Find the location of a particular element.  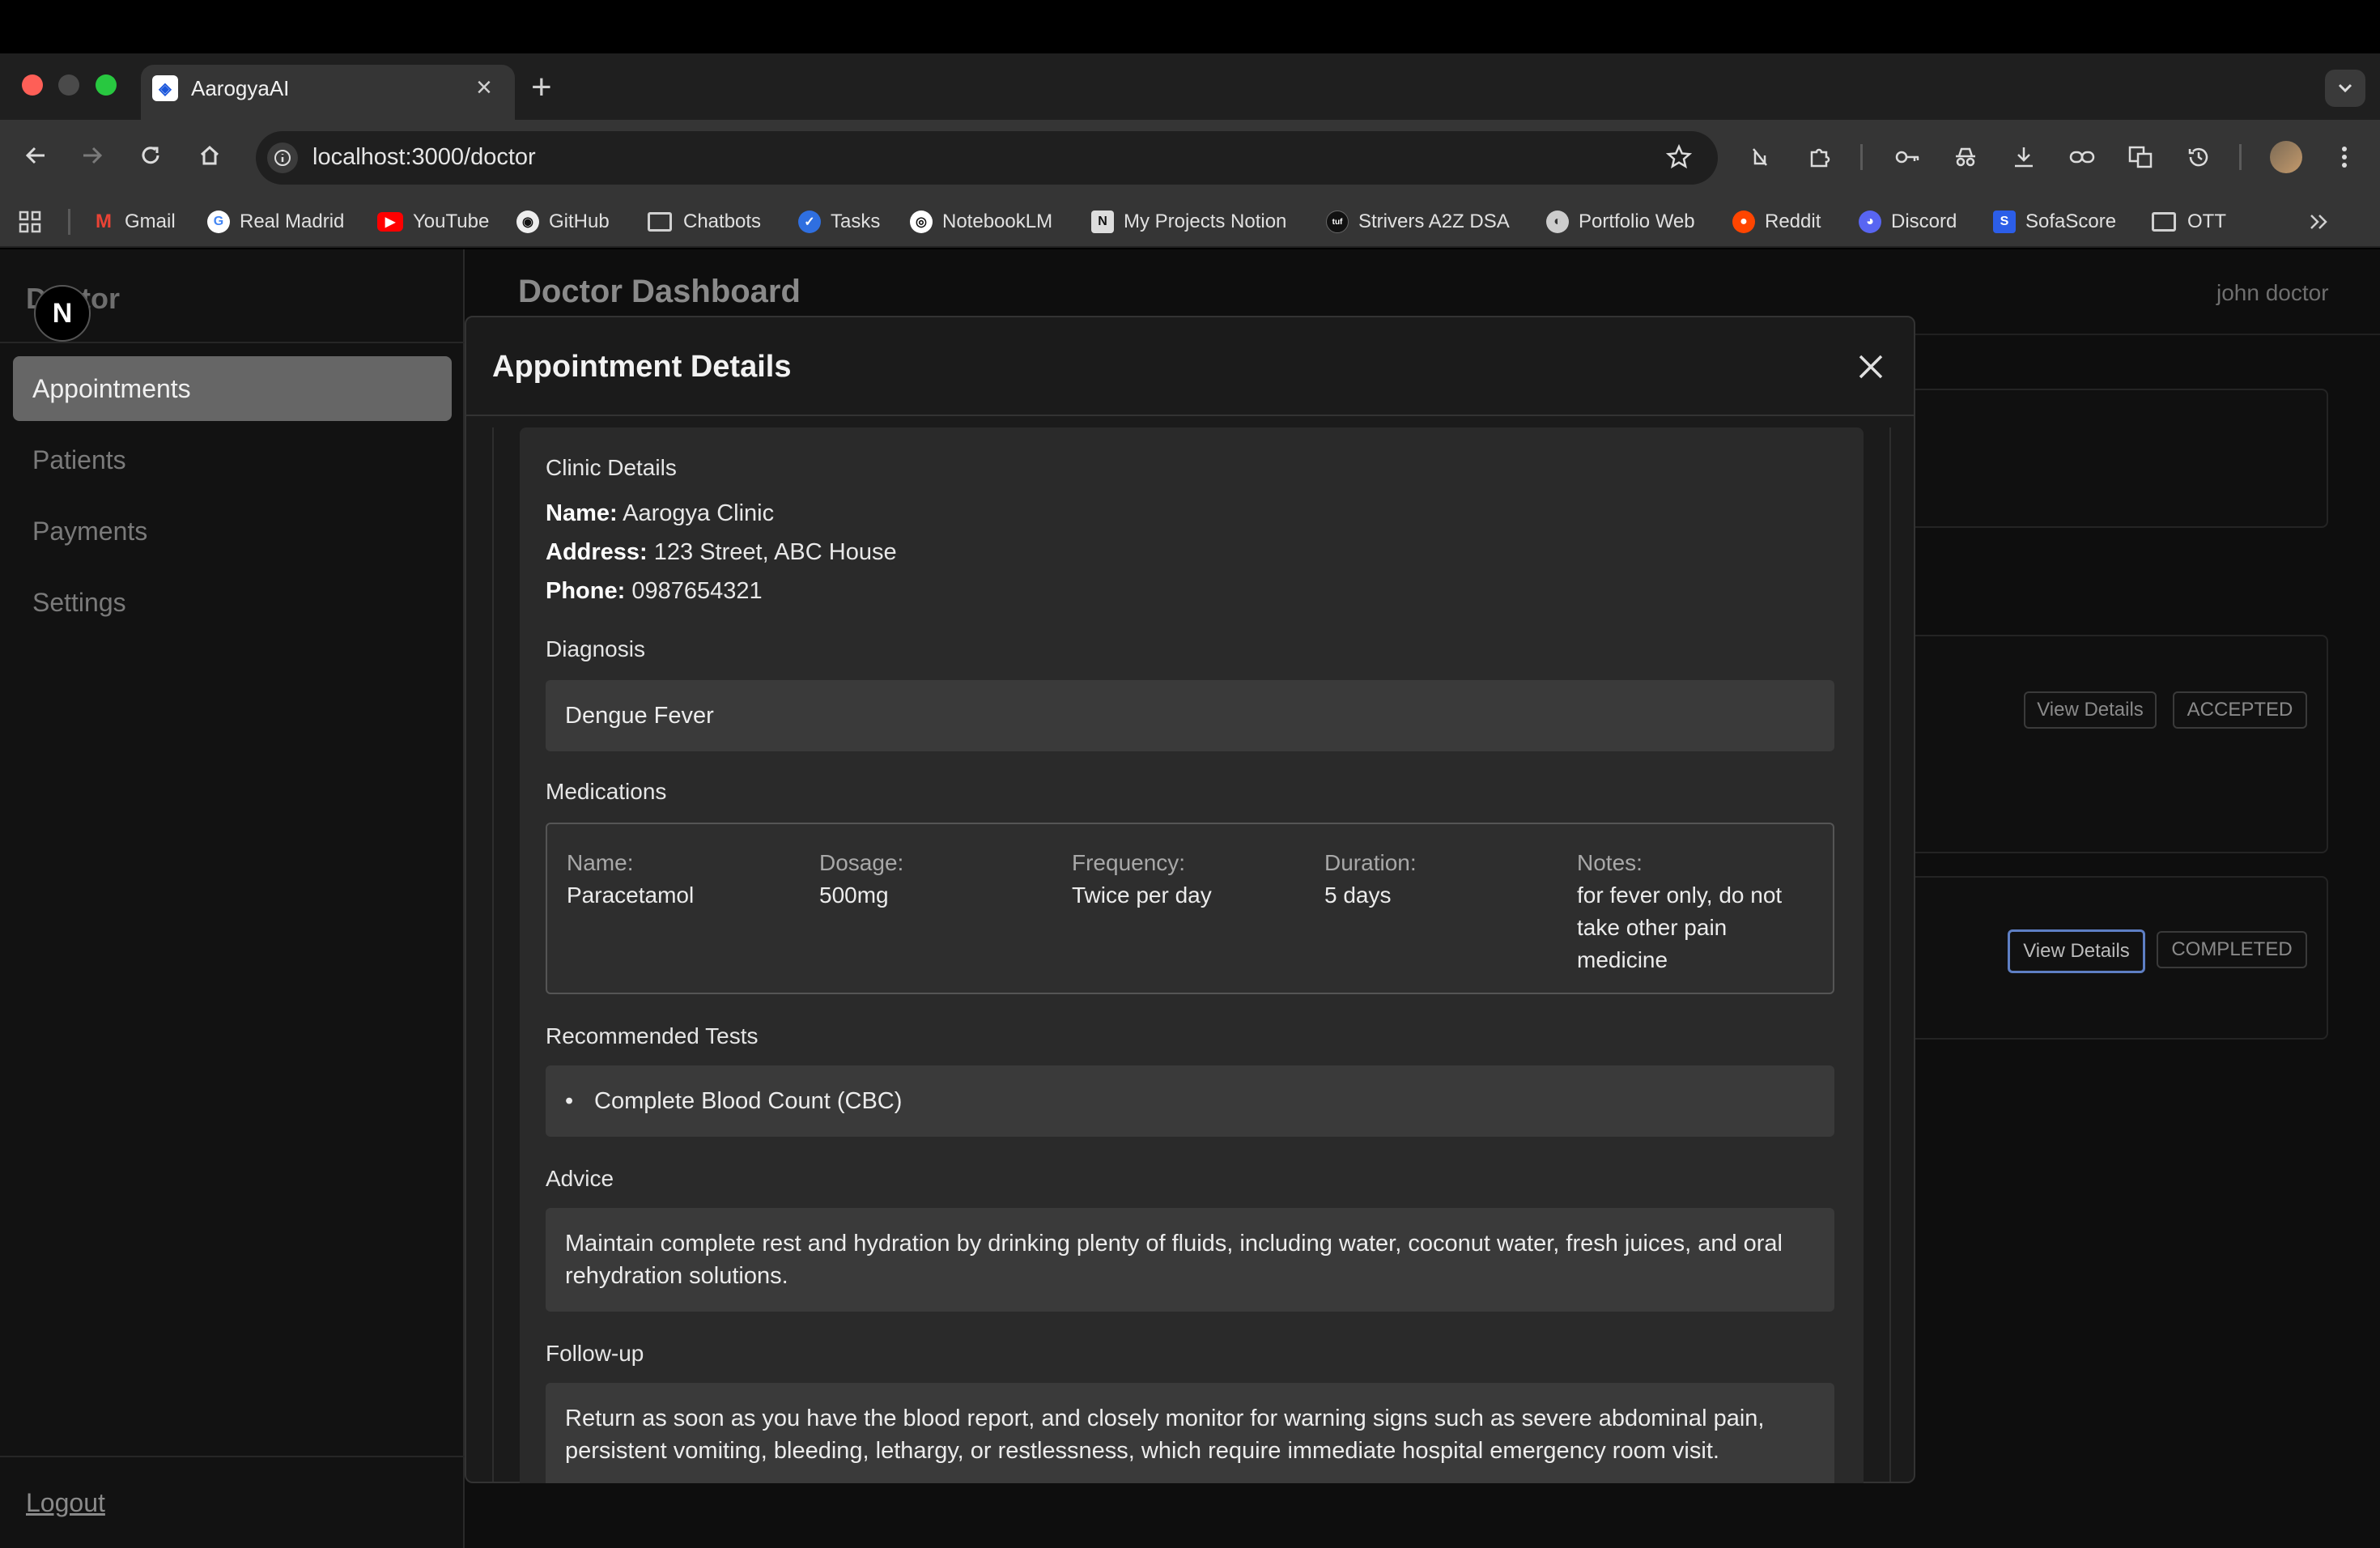

new-tab-icon: + is located at coordinates (542, 87).